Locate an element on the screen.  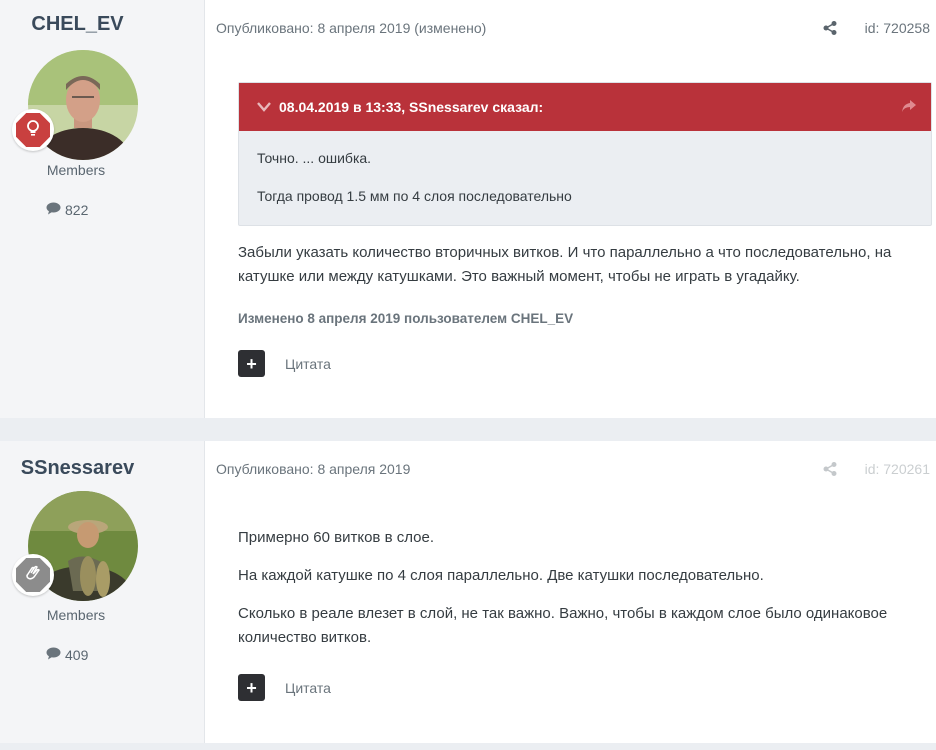
quote-line: Точно. ... ошибка. is located at coordinates (314, 158).